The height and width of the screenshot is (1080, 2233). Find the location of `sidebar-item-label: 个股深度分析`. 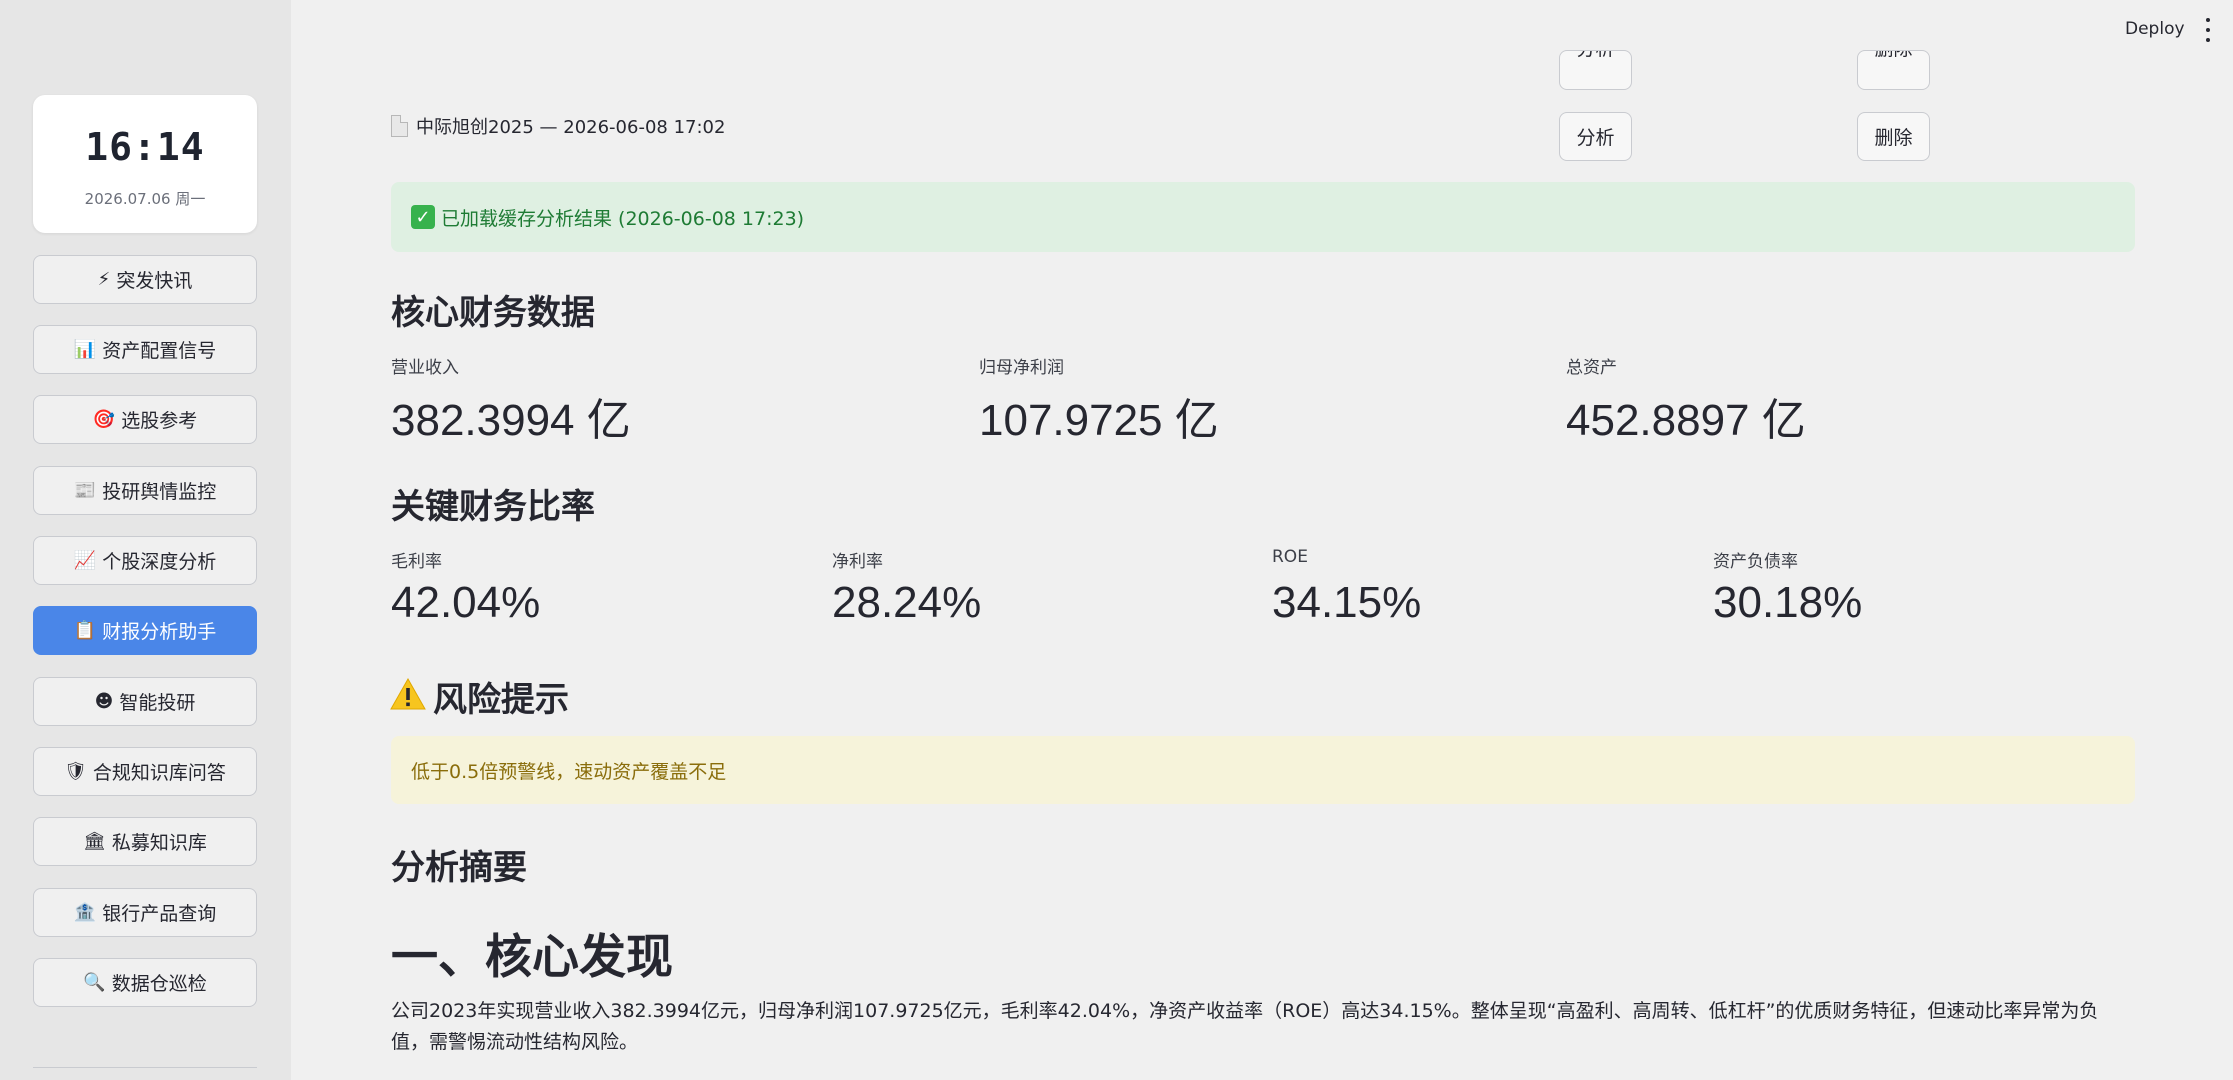

sidebar-item-label: 个股深度分析 is located at coordinates (159, 562).